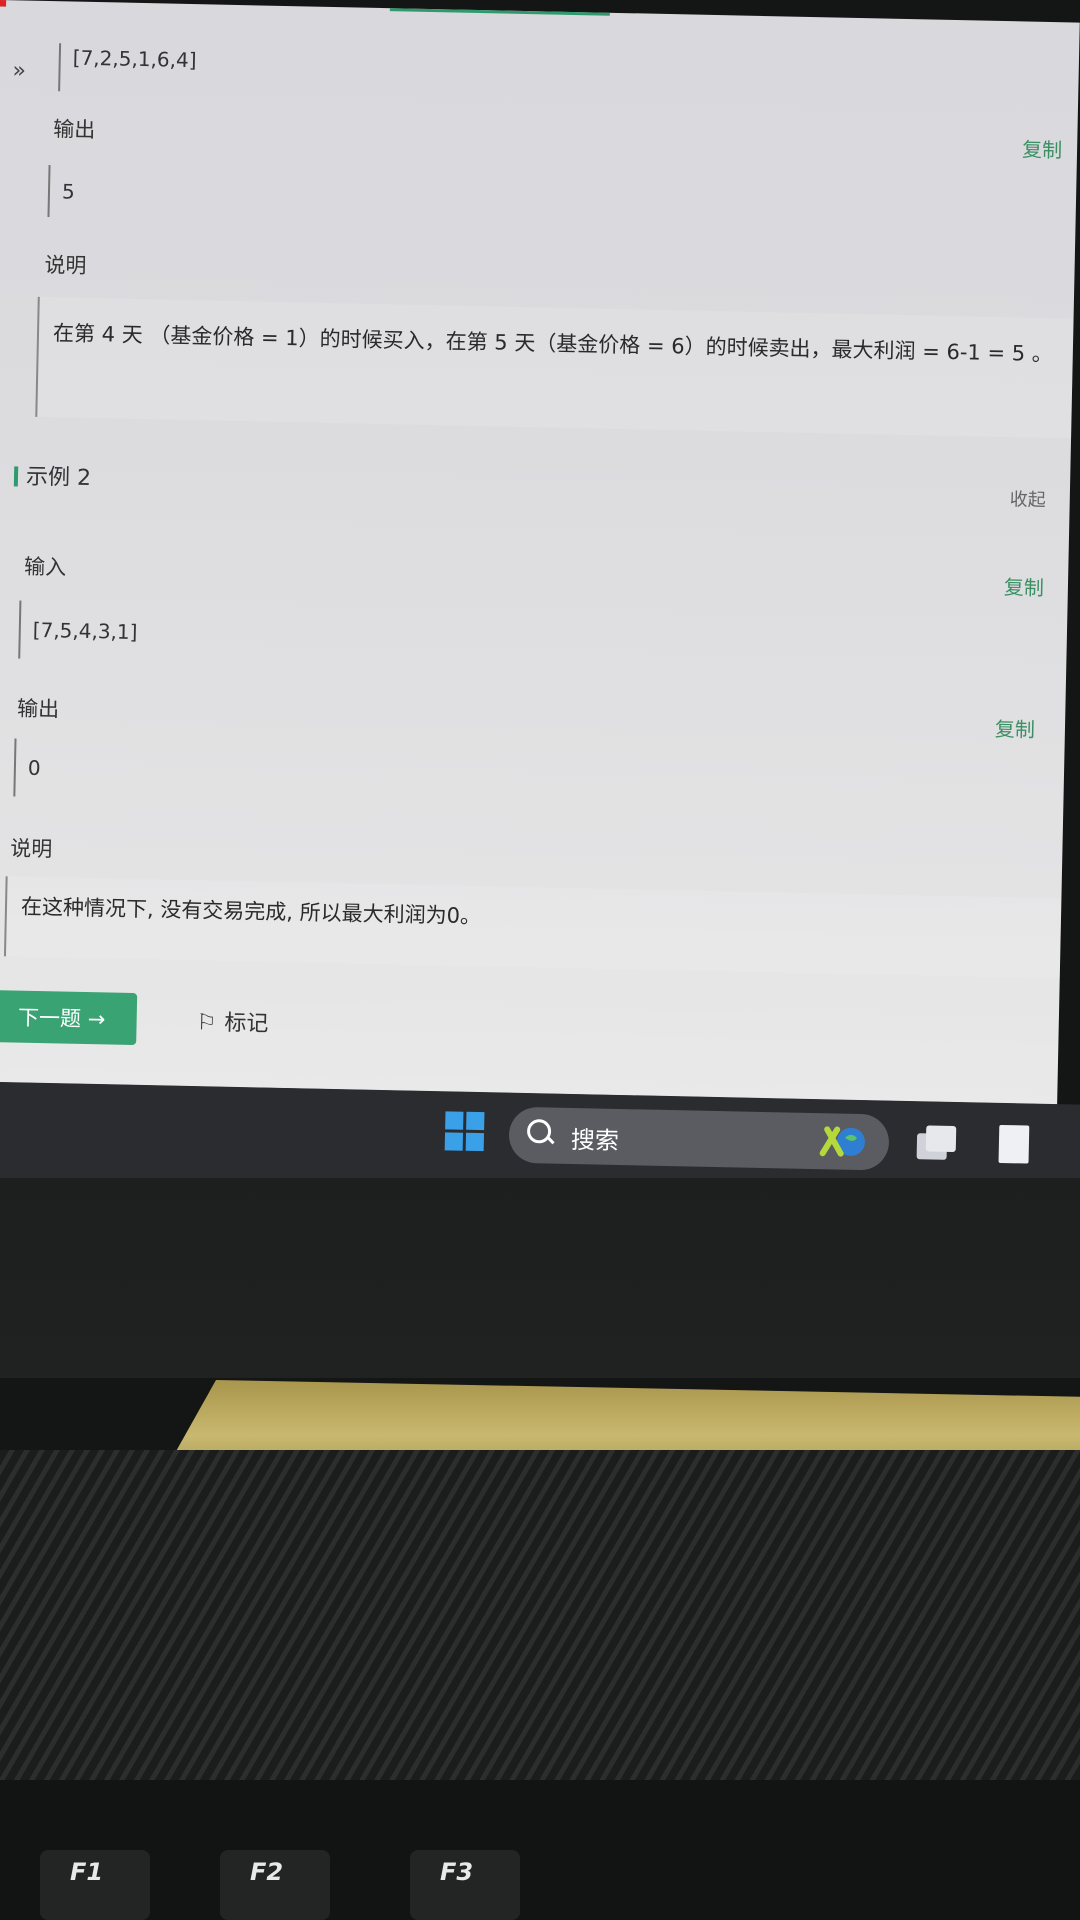  I want to click on example1-output-copy-button: 复制, so click(1042, 148).